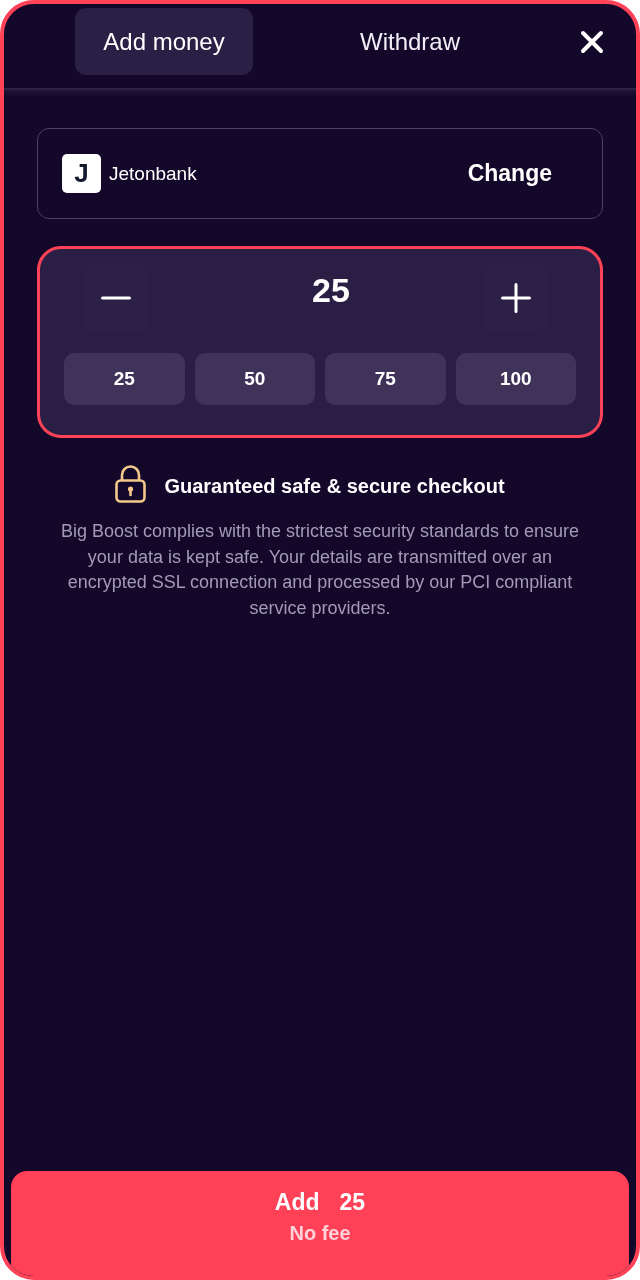 Image resolution: width=640 pixels, height=1280 pixels. I want to click on padlock-icon, so click(131, 484).